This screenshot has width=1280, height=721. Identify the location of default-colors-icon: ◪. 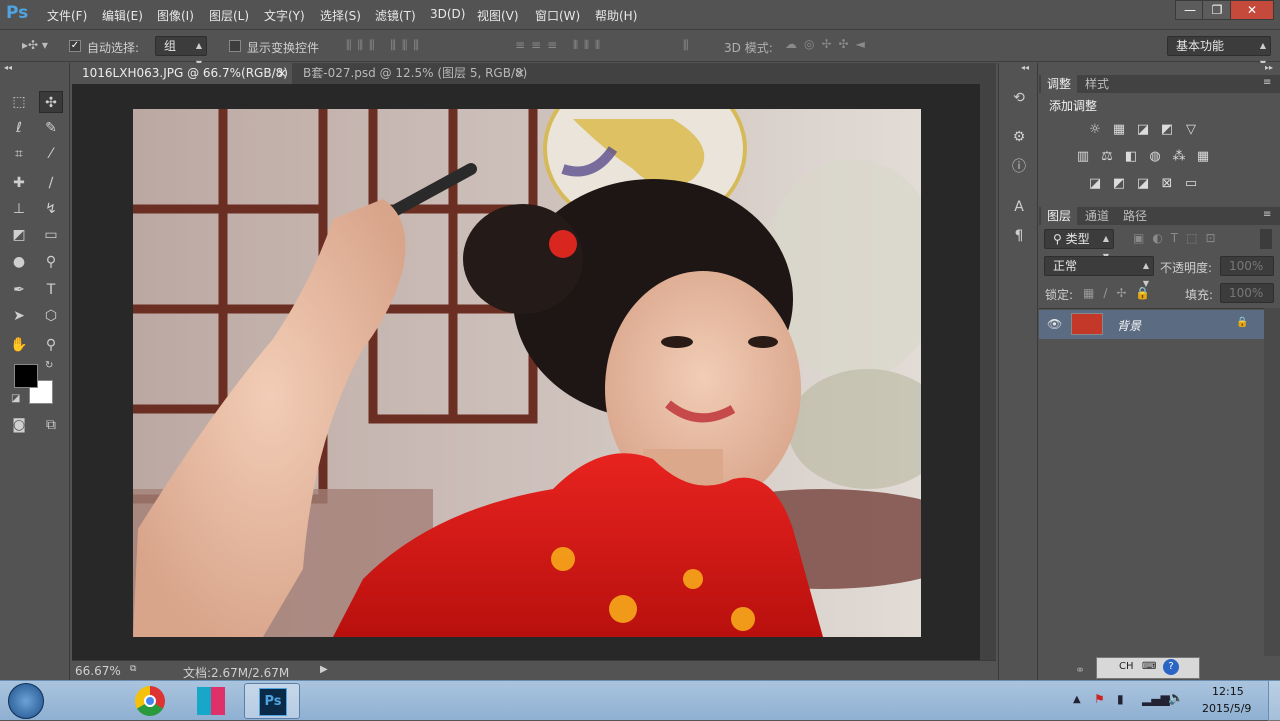
(15, 398).